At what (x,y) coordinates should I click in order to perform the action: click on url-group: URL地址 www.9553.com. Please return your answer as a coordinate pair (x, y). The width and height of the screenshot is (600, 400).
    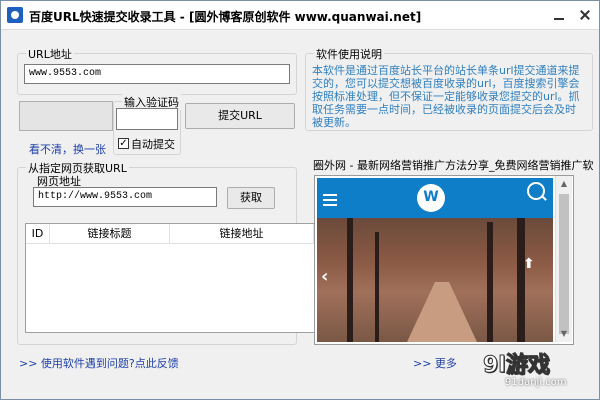
    Looking at the image, I should click on (157, 70).